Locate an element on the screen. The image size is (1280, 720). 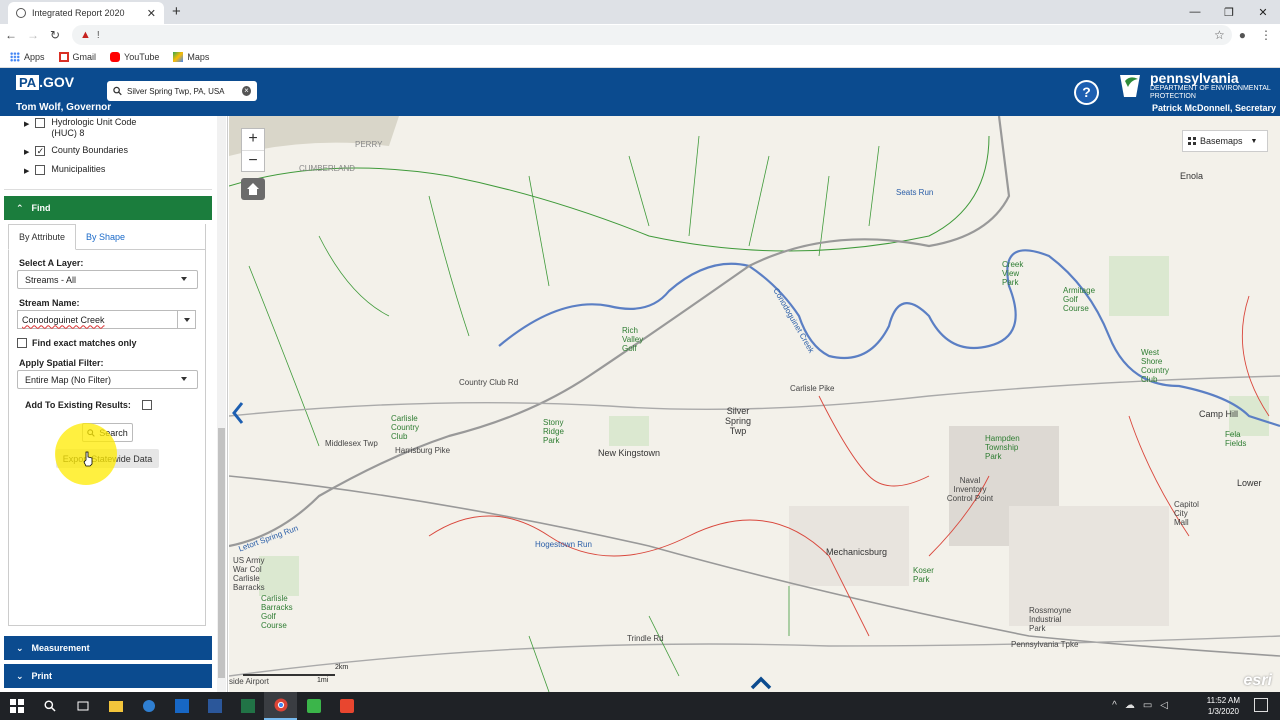
minimize-icon: — is located at coordinates (1195, 12).